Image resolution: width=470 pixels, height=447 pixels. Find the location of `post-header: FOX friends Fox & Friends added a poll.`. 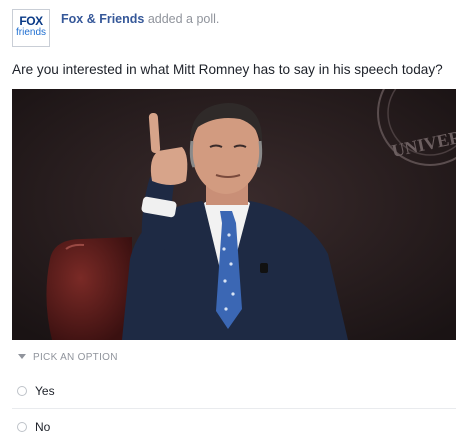

post-header: FOX friends Fox & Friends added a poll. is located at coordinates (237, 29).